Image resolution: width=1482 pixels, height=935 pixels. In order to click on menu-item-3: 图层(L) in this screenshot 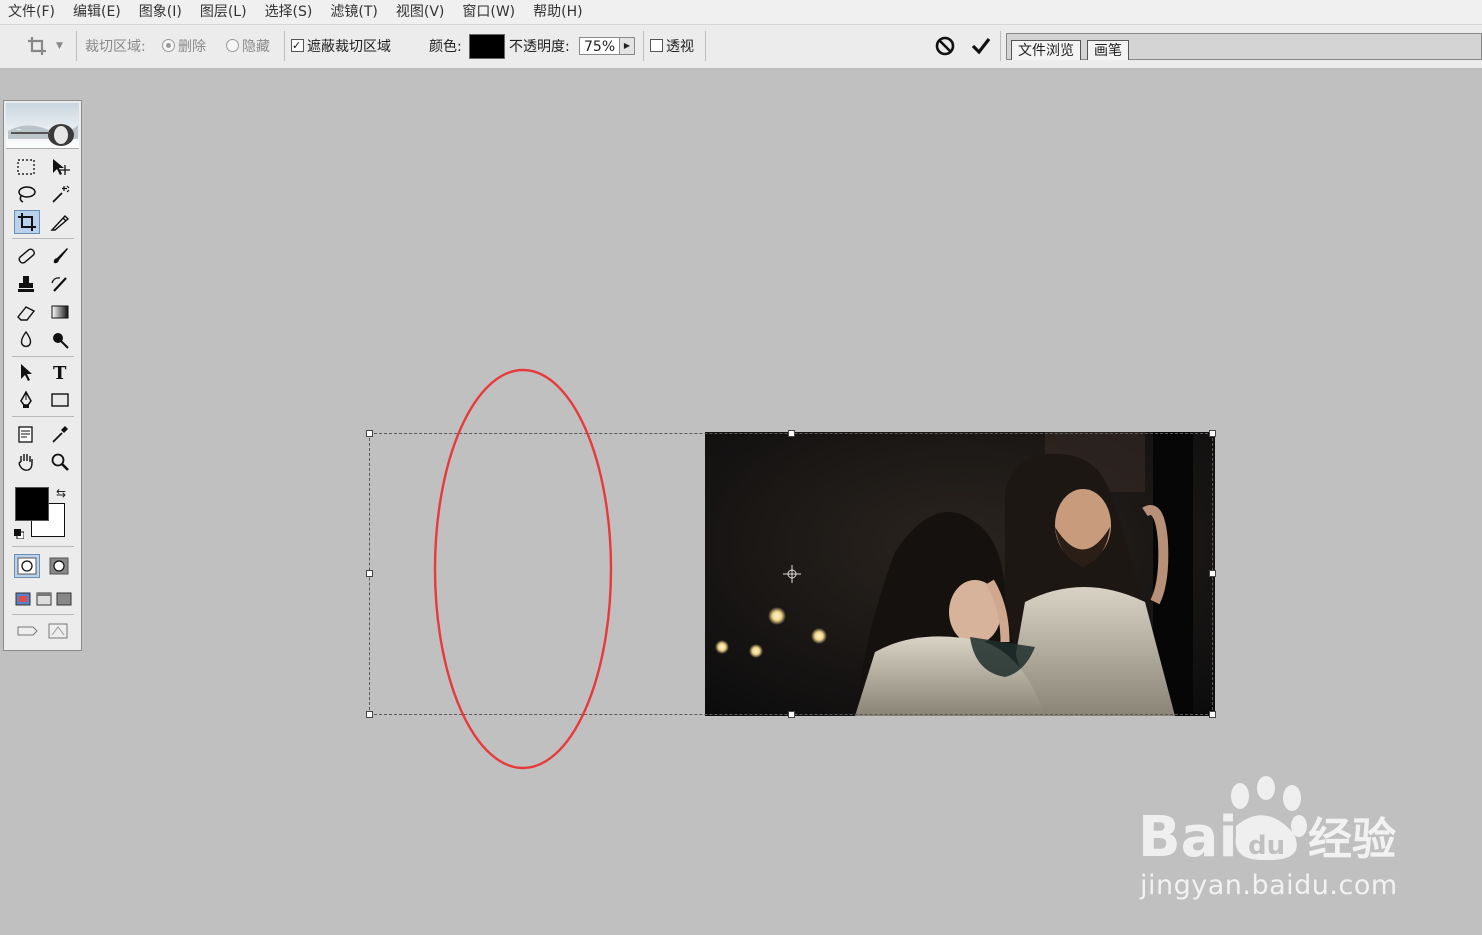, I will do `click(223, 12)`.